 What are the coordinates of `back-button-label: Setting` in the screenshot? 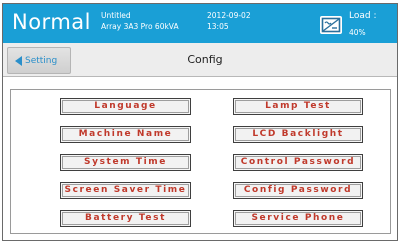 It's located at (41, 61).